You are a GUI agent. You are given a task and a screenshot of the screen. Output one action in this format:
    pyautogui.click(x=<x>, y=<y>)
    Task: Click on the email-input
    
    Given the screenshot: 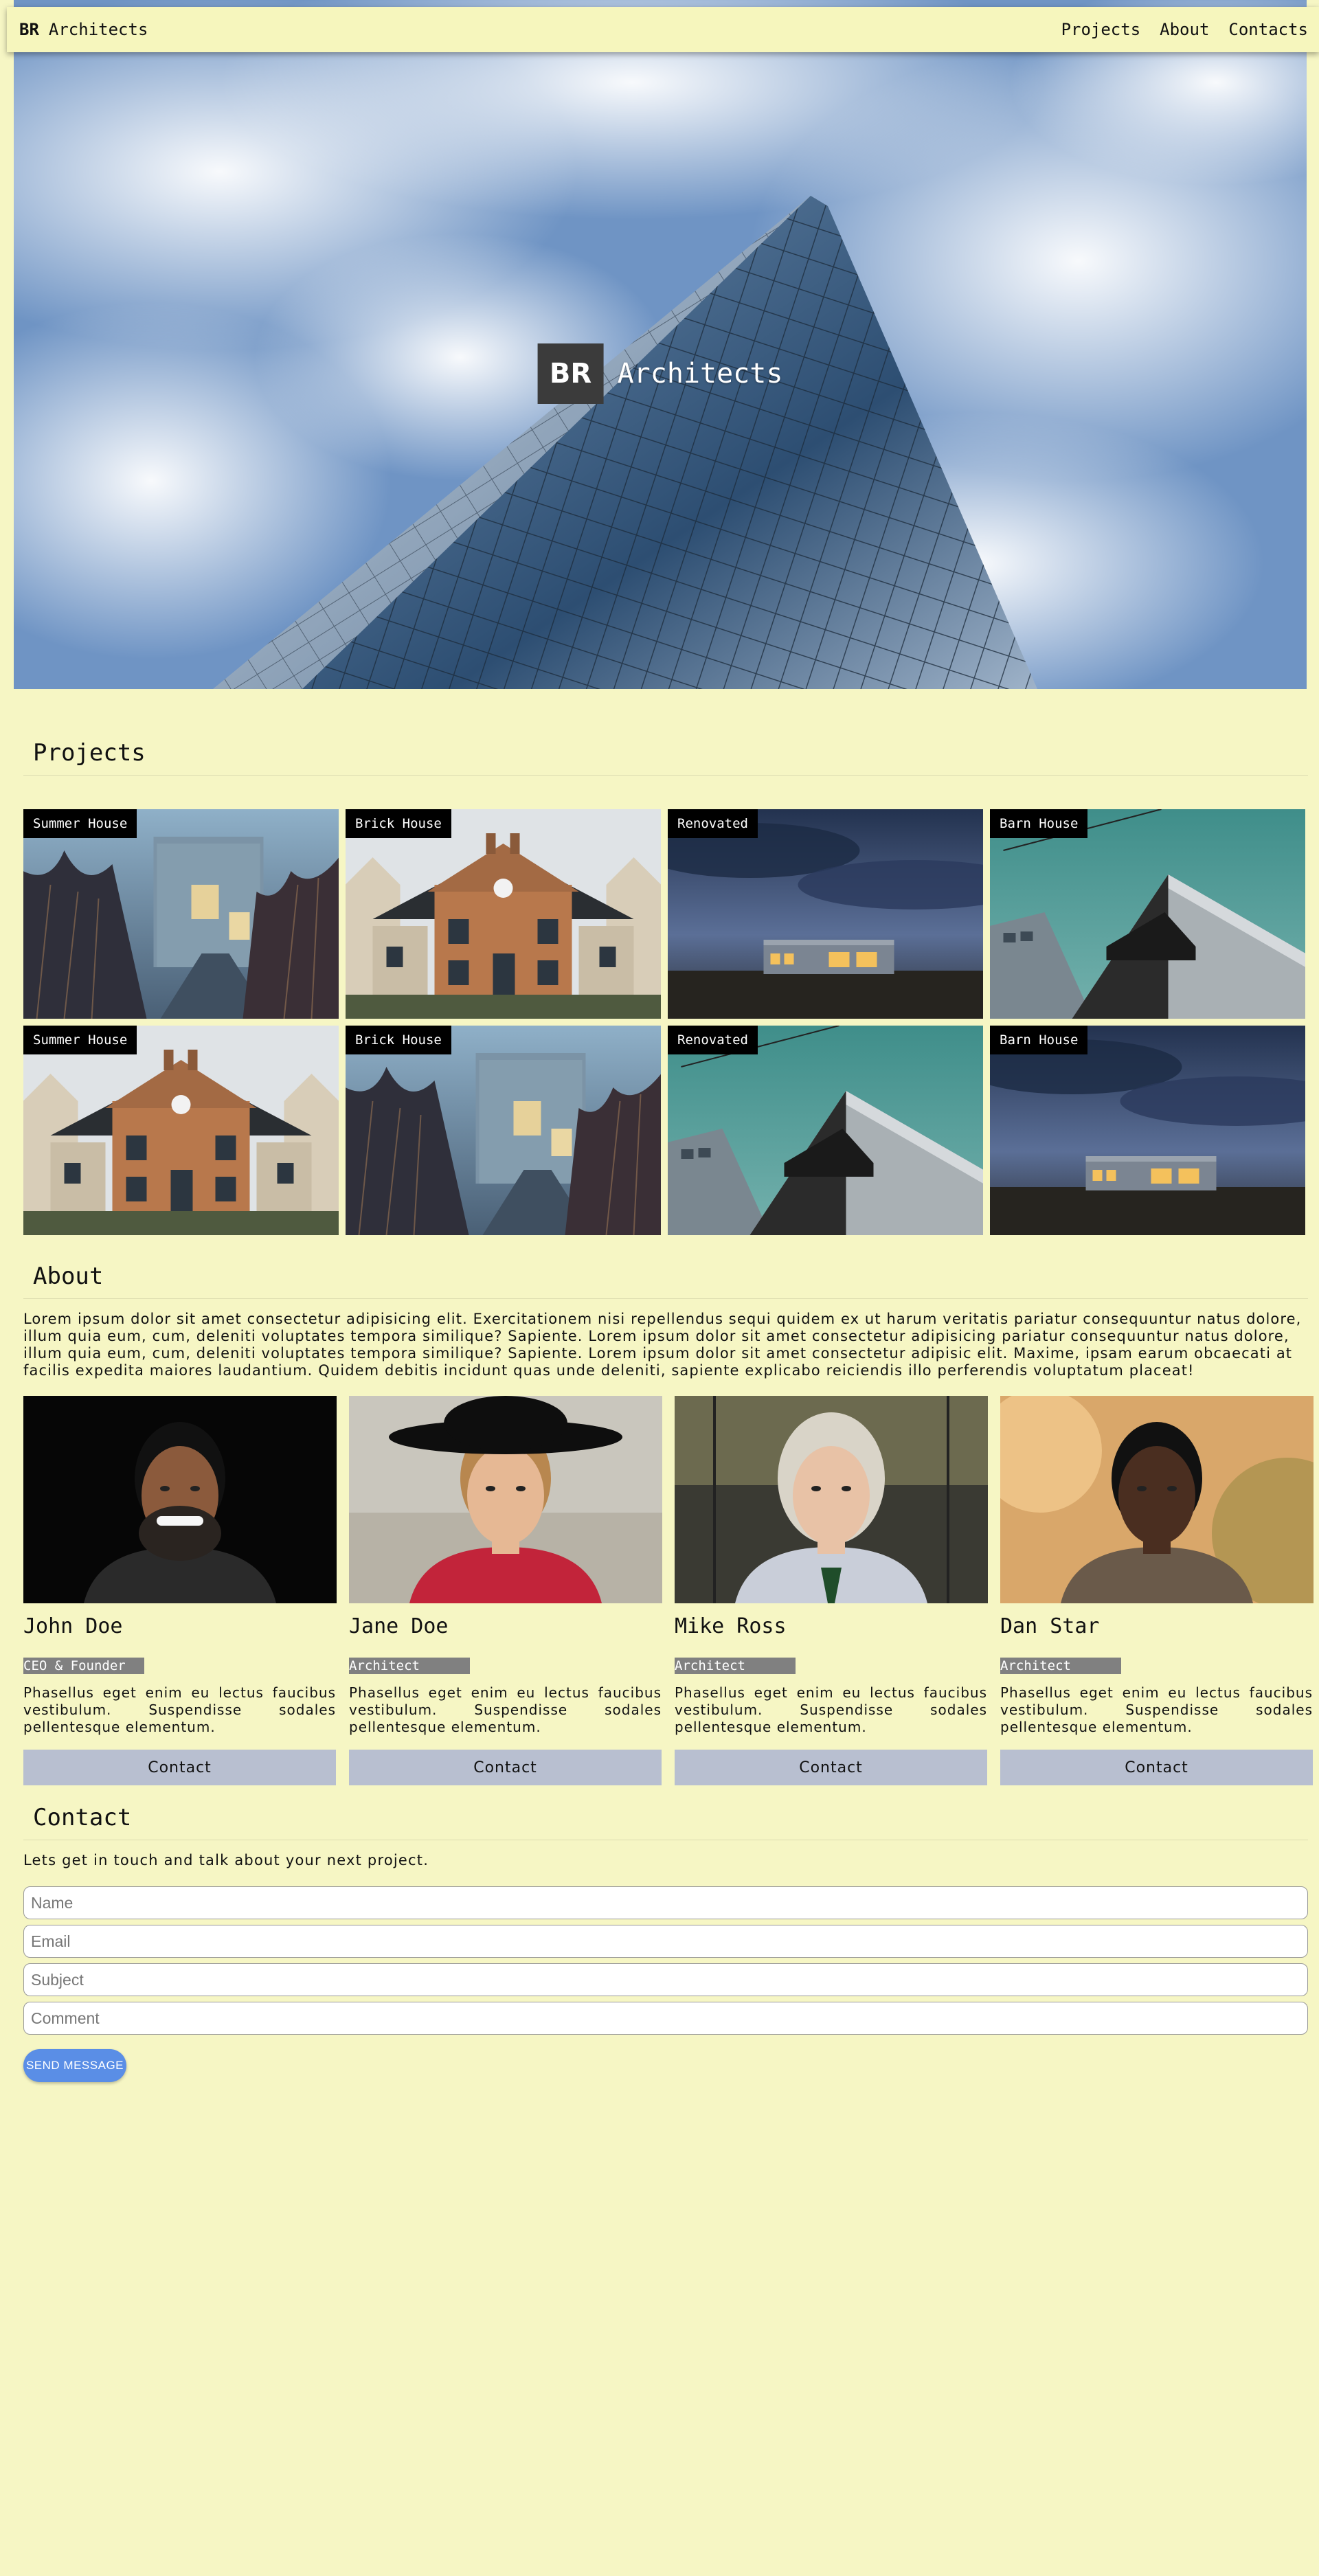 What is the action you would take?
    pyautogui.click(x=666, y=1941)
    